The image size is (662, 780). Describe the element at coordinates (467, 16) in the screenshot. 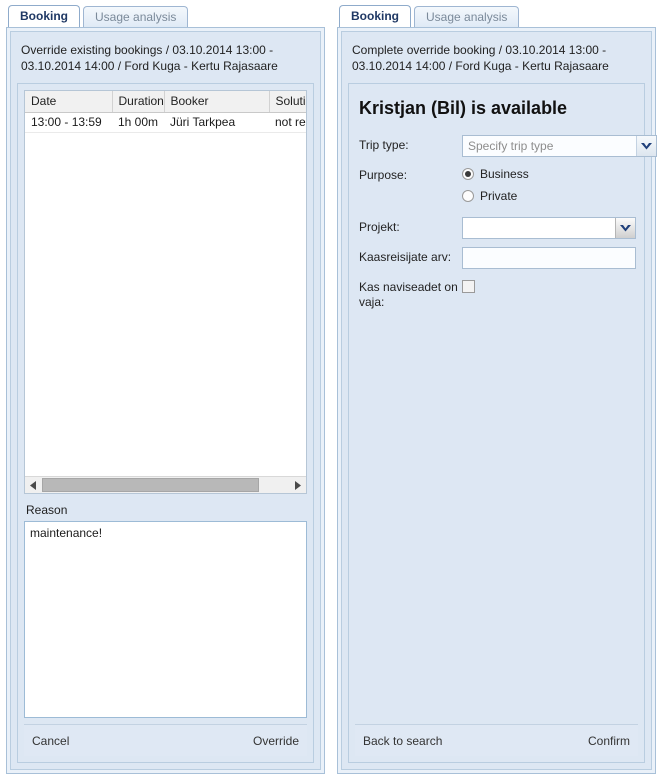

I see `tab-usage-analysis-right: Usage analysis` at that location.